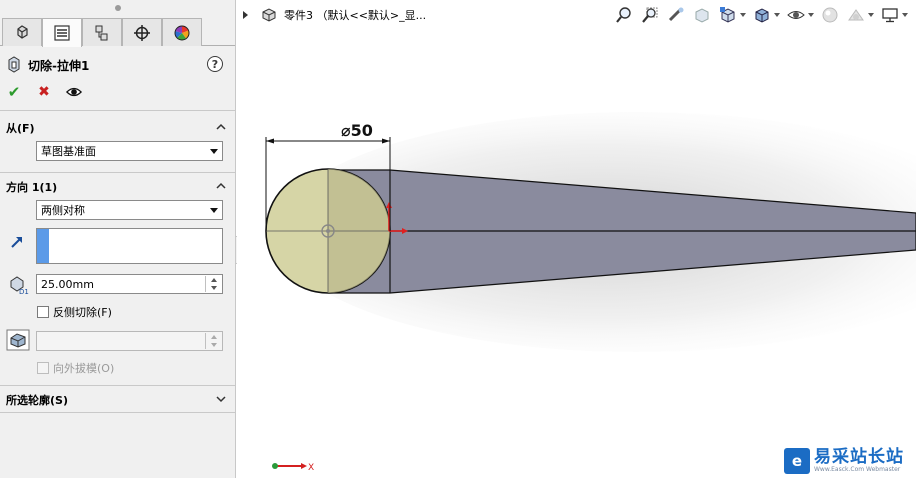 The height and width of the screenshot is (478, 916). What do you see at coordinates (117, 8) in the screenshot?
I see `panel-grip` at bounding box center [117, 8].